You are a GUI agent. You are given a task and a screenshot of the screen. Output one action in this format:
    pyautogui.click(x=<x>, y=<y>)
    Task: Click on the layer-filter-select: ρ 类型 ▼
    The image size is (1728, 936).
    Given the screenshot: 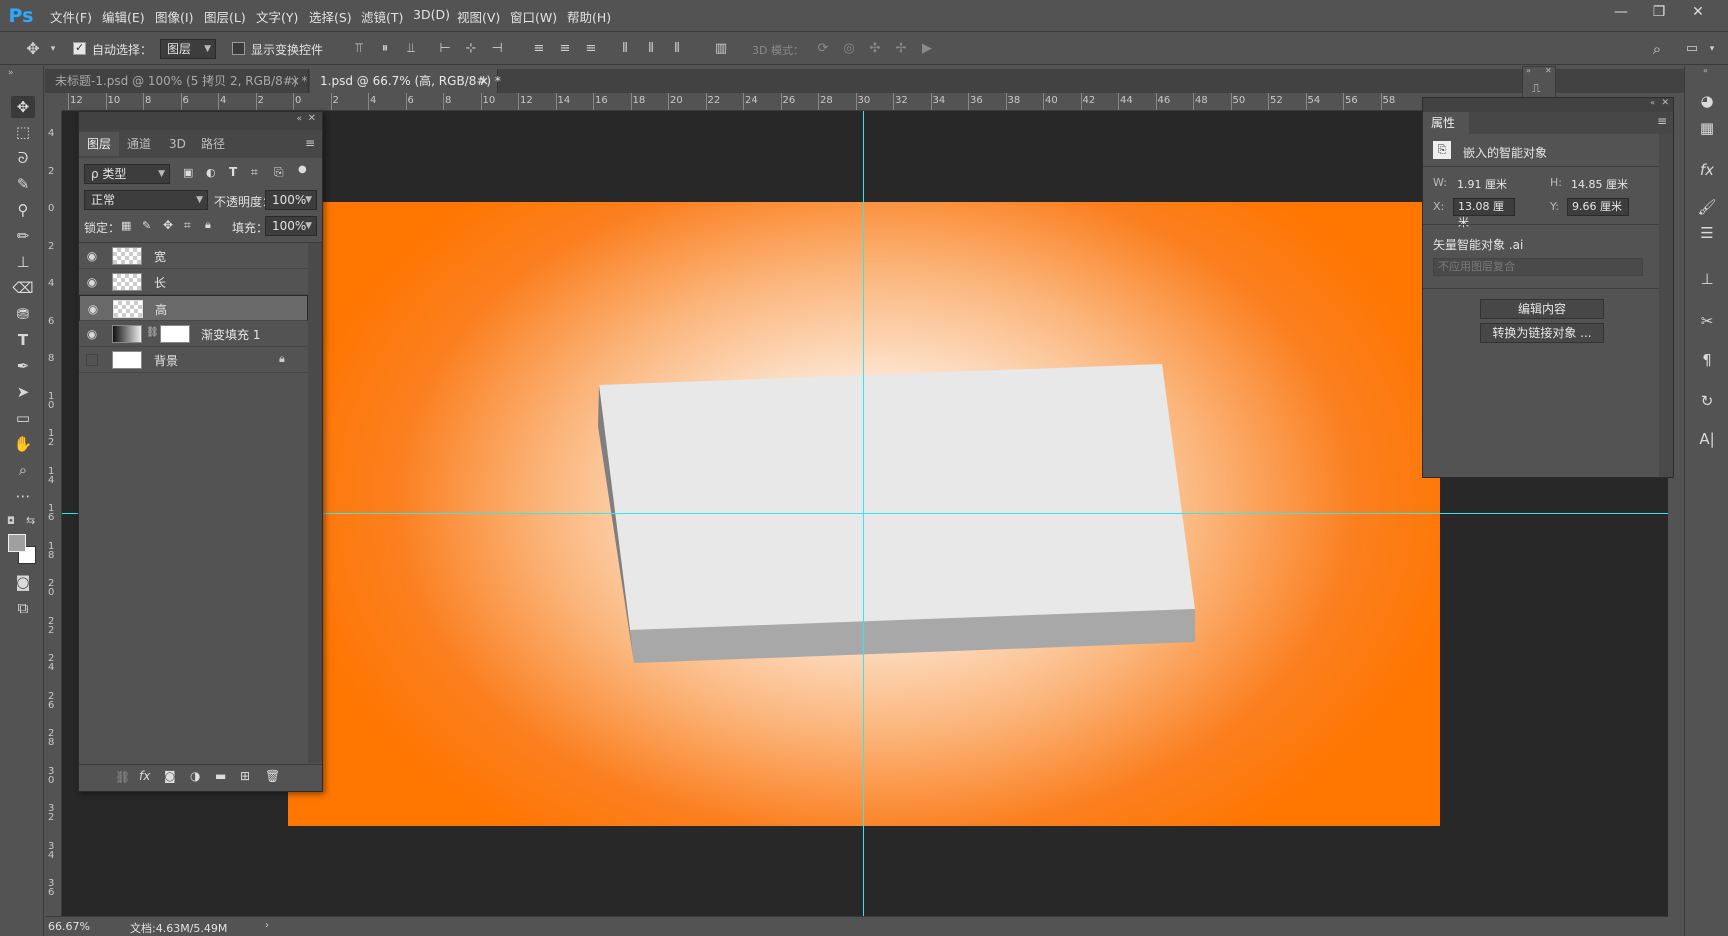 What is the action you would take?
    pyautogui.click(x=127, y=174)
    